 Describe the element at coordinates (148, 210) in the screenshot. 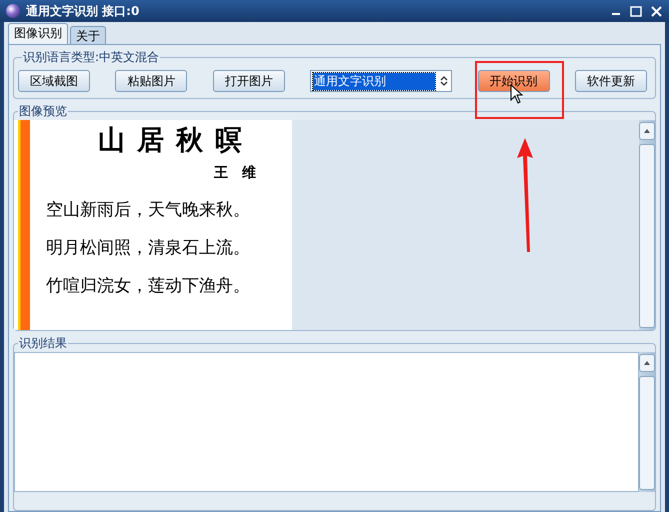

I see `poem-line: 空山新雨后，天气晚来秋。` at that location.